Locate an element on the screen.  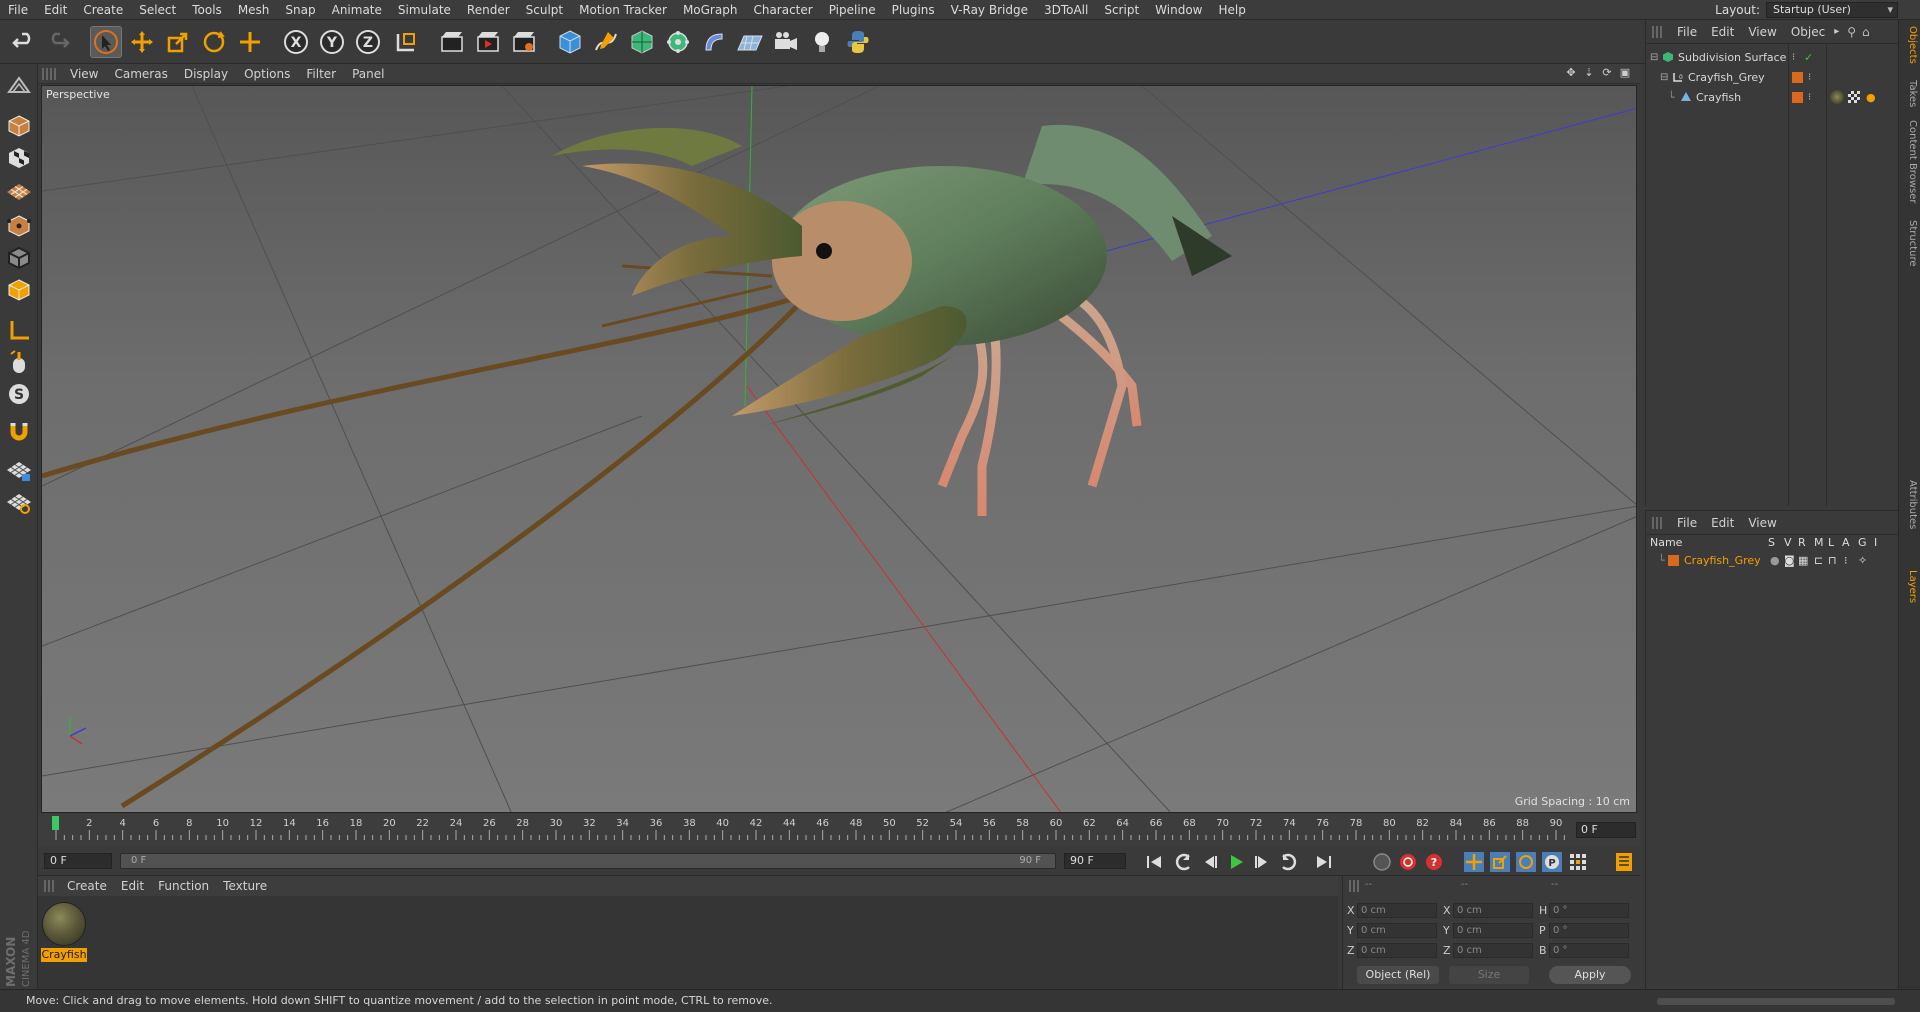
menu-3dtoall: 3DToAll is located at coordinates (1066, 10).